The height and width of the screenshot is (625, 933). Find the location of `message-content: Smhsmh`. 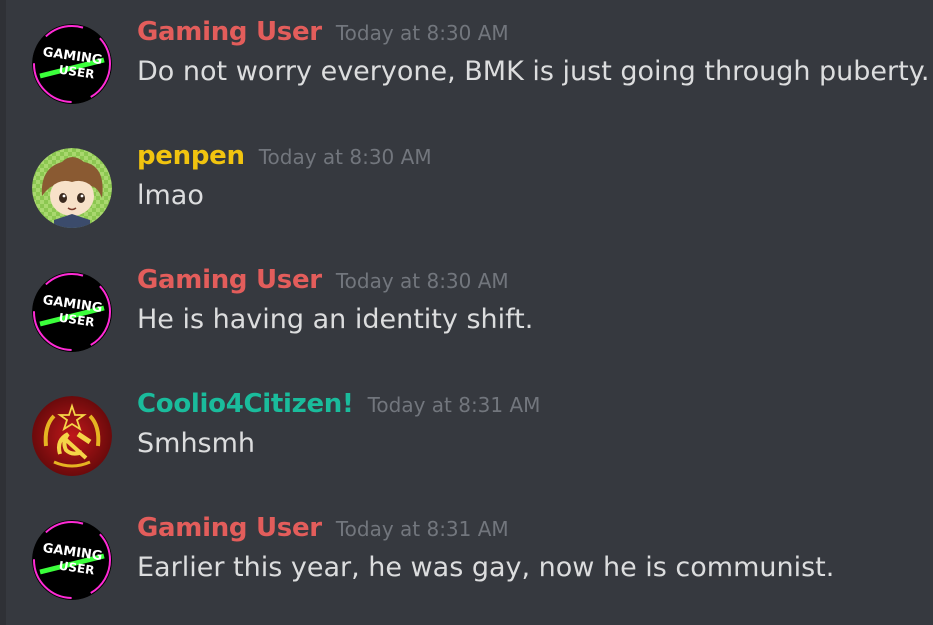

message-content: Smhsmh is located at coordinates (196, 443).